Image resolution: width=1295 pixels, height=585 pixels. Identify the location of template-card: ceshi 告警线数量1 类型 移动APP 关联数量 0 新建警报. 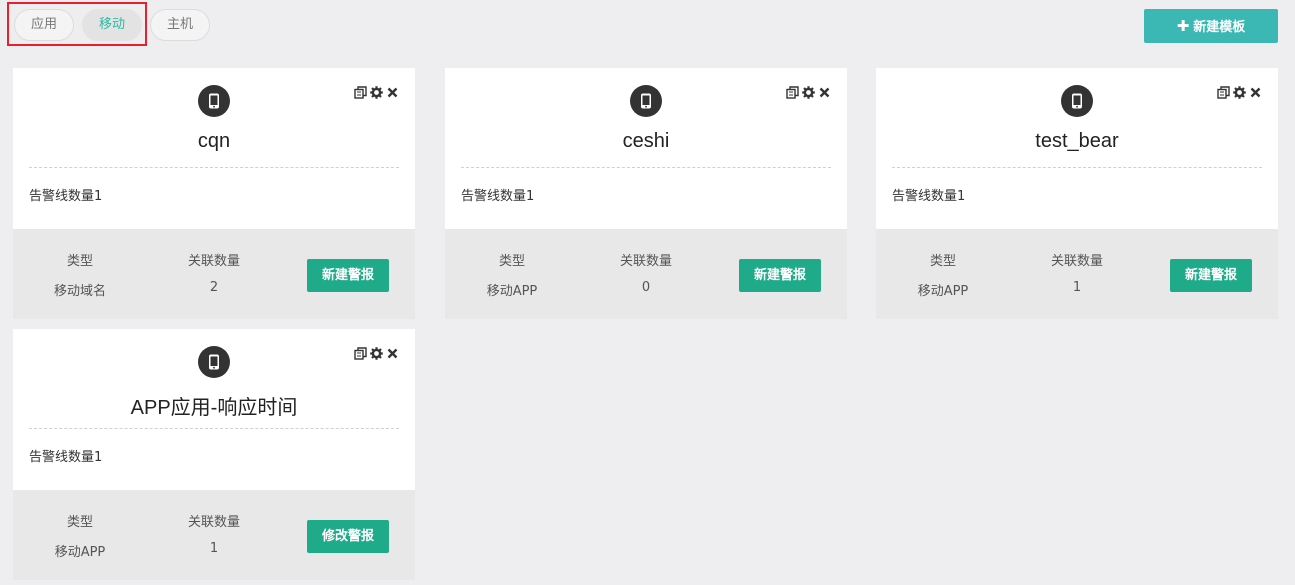
(646, 193).